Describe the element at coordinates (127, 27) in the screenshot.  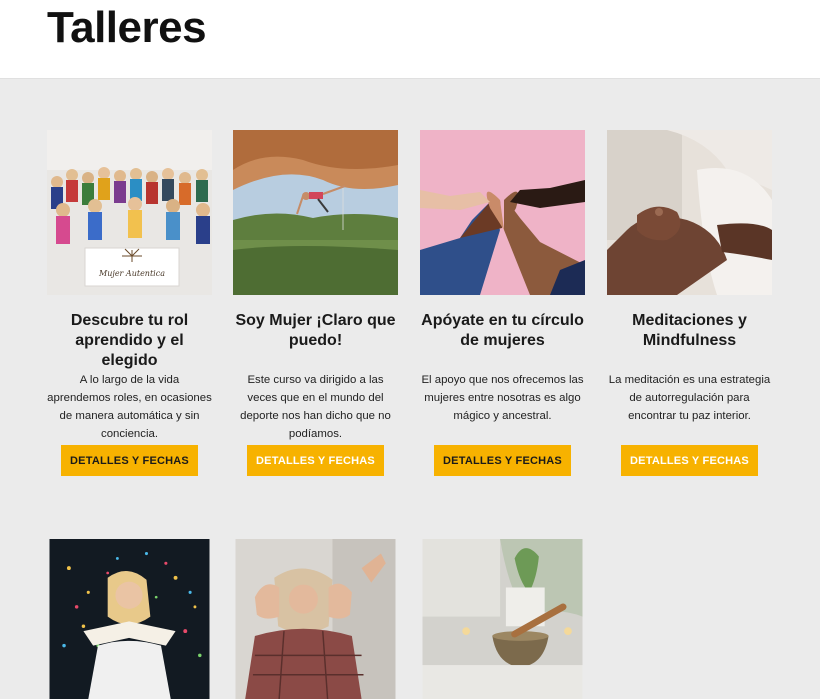
I see `page-title: Talleres` at that location.